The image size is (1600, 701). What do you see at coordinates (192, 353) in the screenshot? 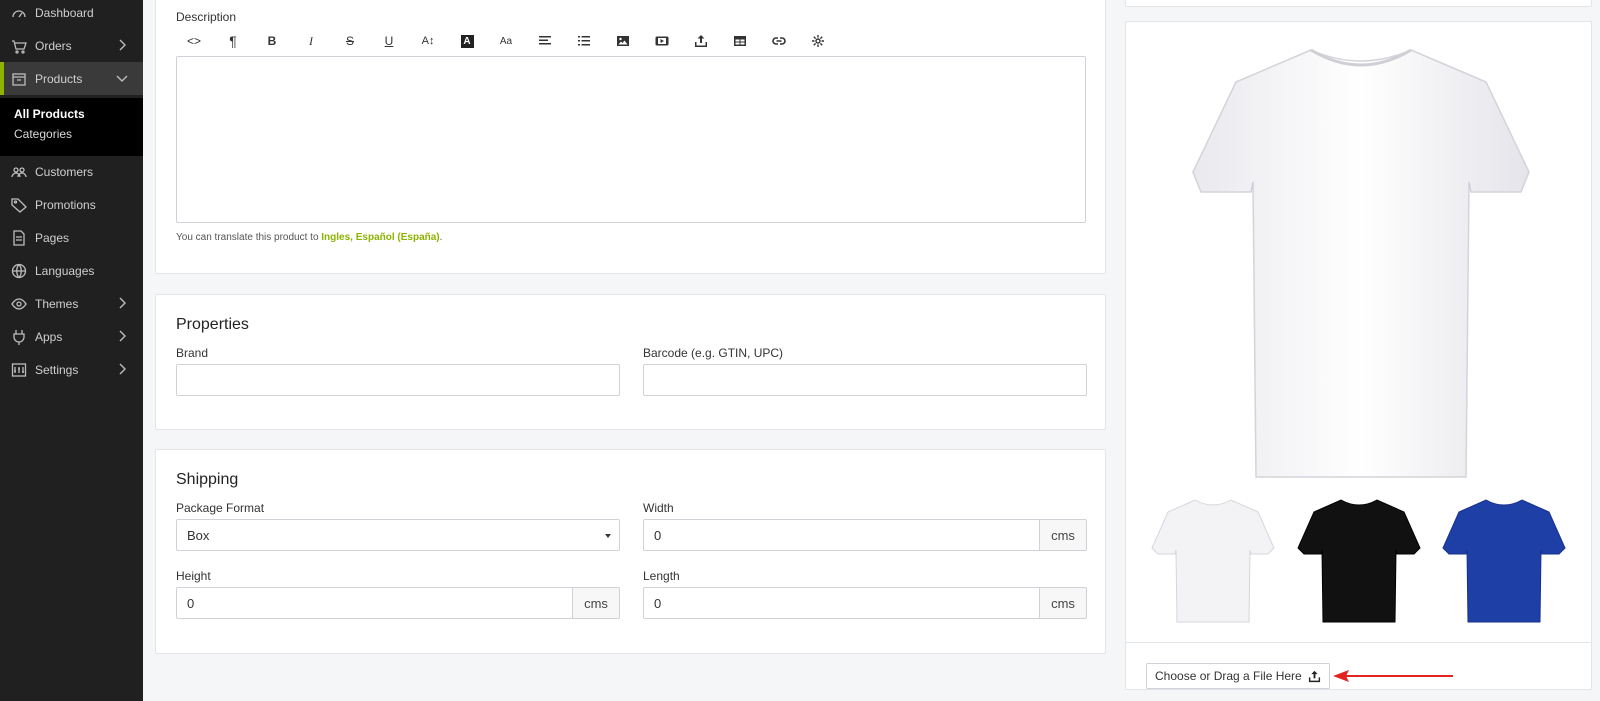
I see `brand-label: Brand` at bounding box center [192, 353].